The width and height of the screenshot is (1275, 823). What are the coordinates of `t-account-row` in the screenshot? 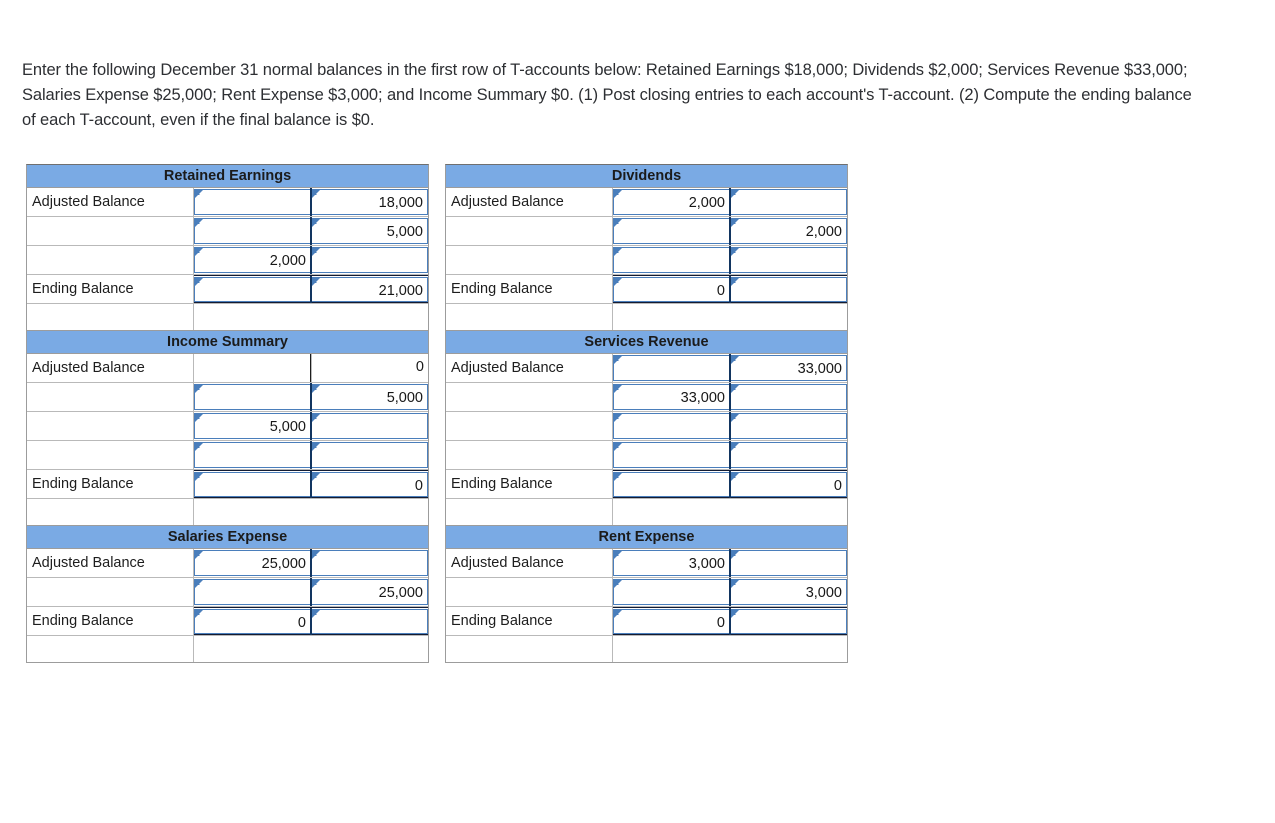 It's located at (646, 455).